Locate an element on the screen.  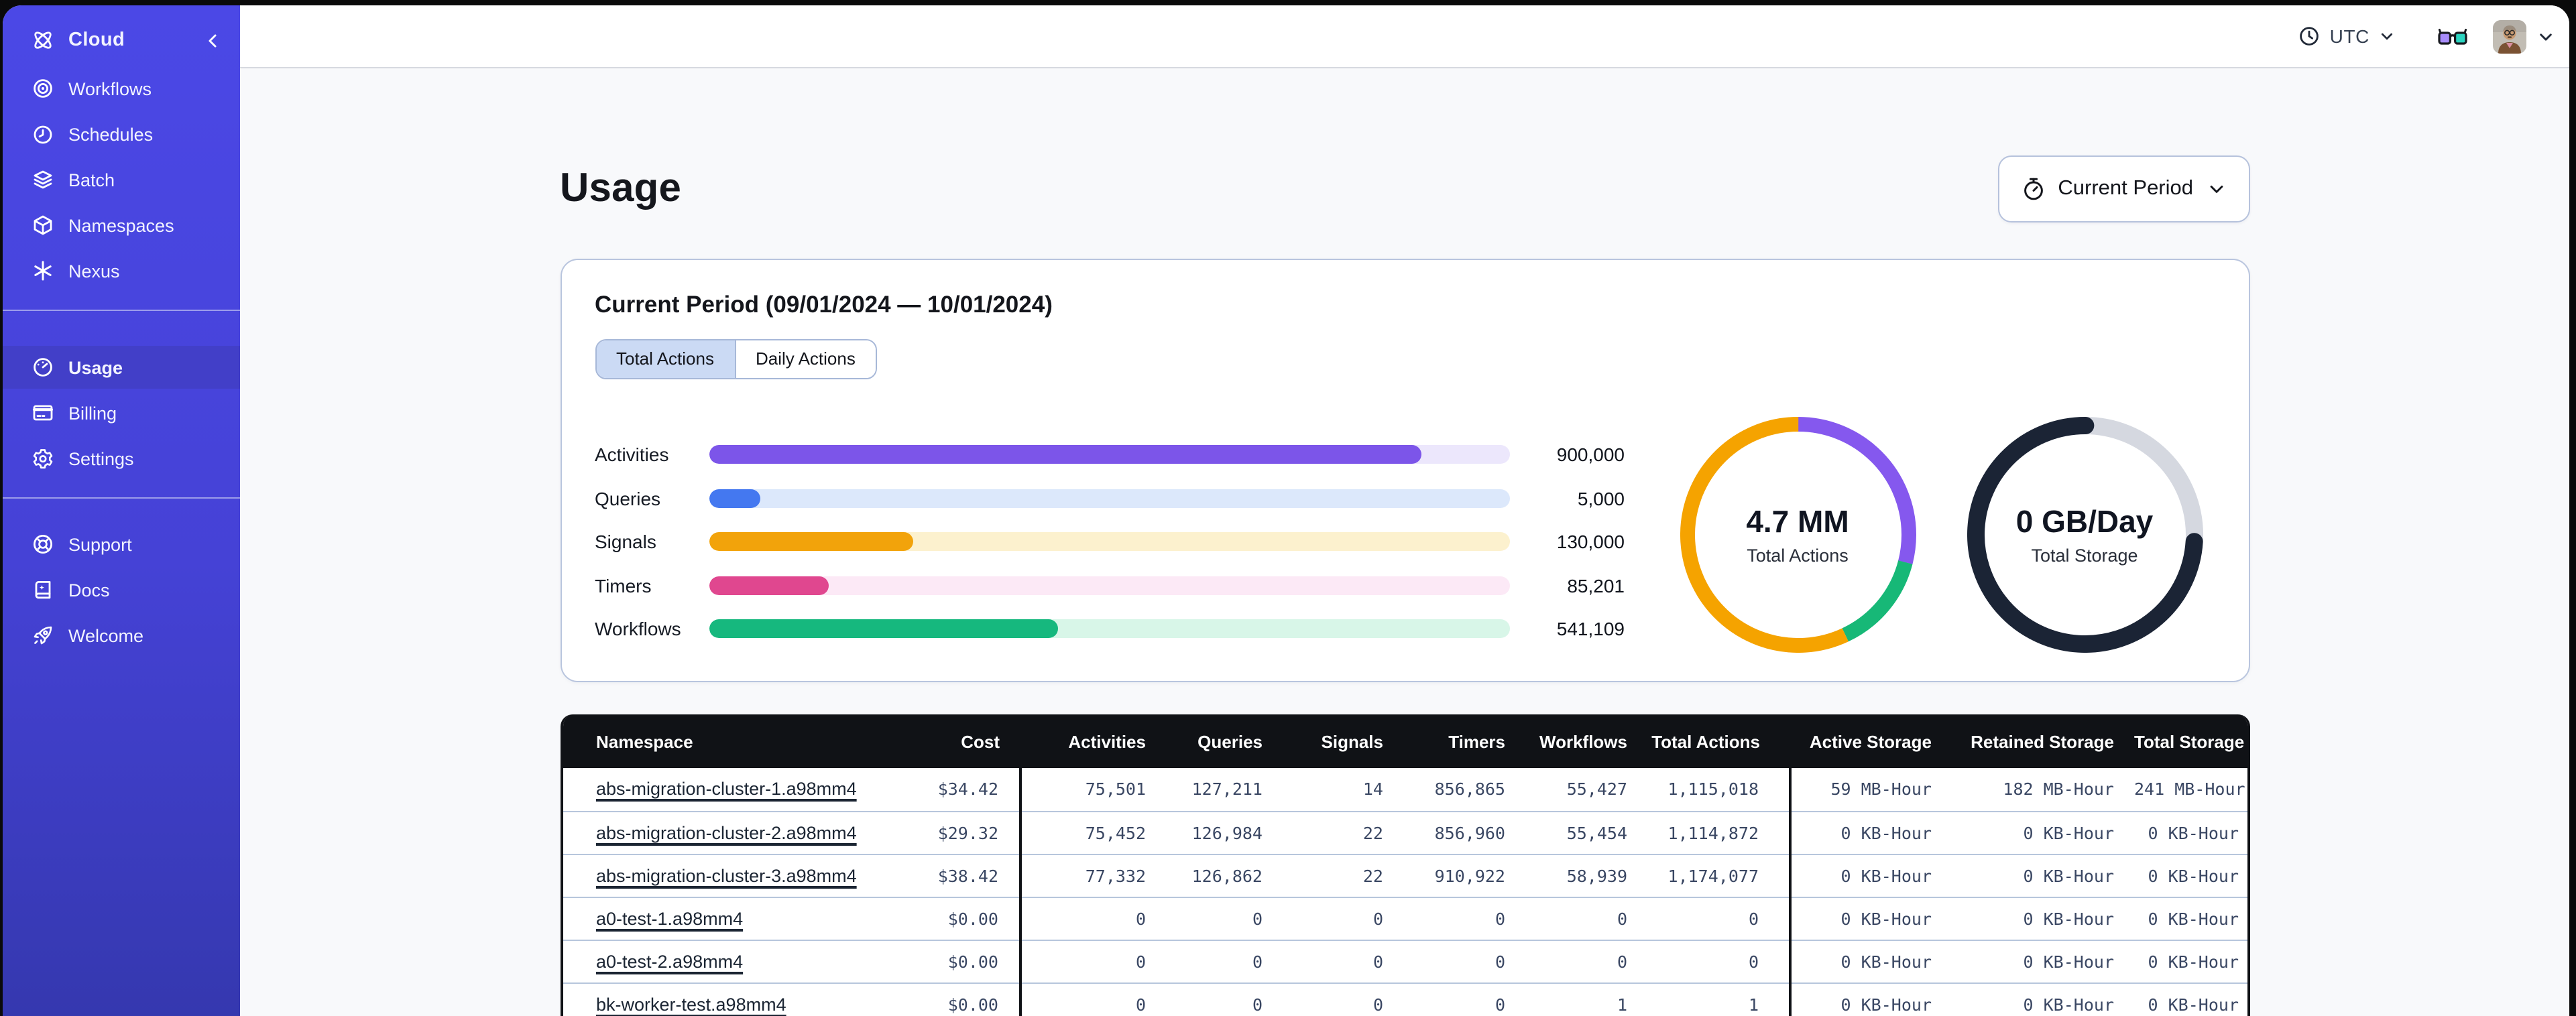
namespace-link: a0-test-1.a98mm4 is located at coordinates (669, 918).